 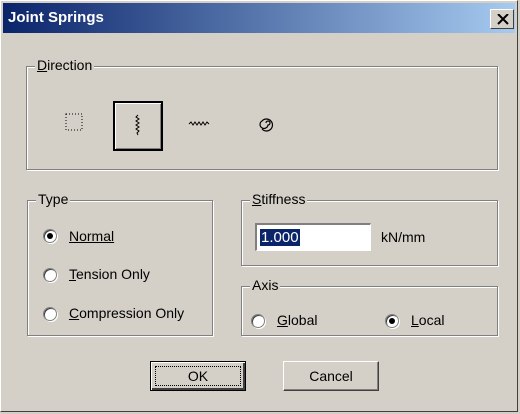 I want to click on horizontal-spring-icon, so click(x=199, y=123).